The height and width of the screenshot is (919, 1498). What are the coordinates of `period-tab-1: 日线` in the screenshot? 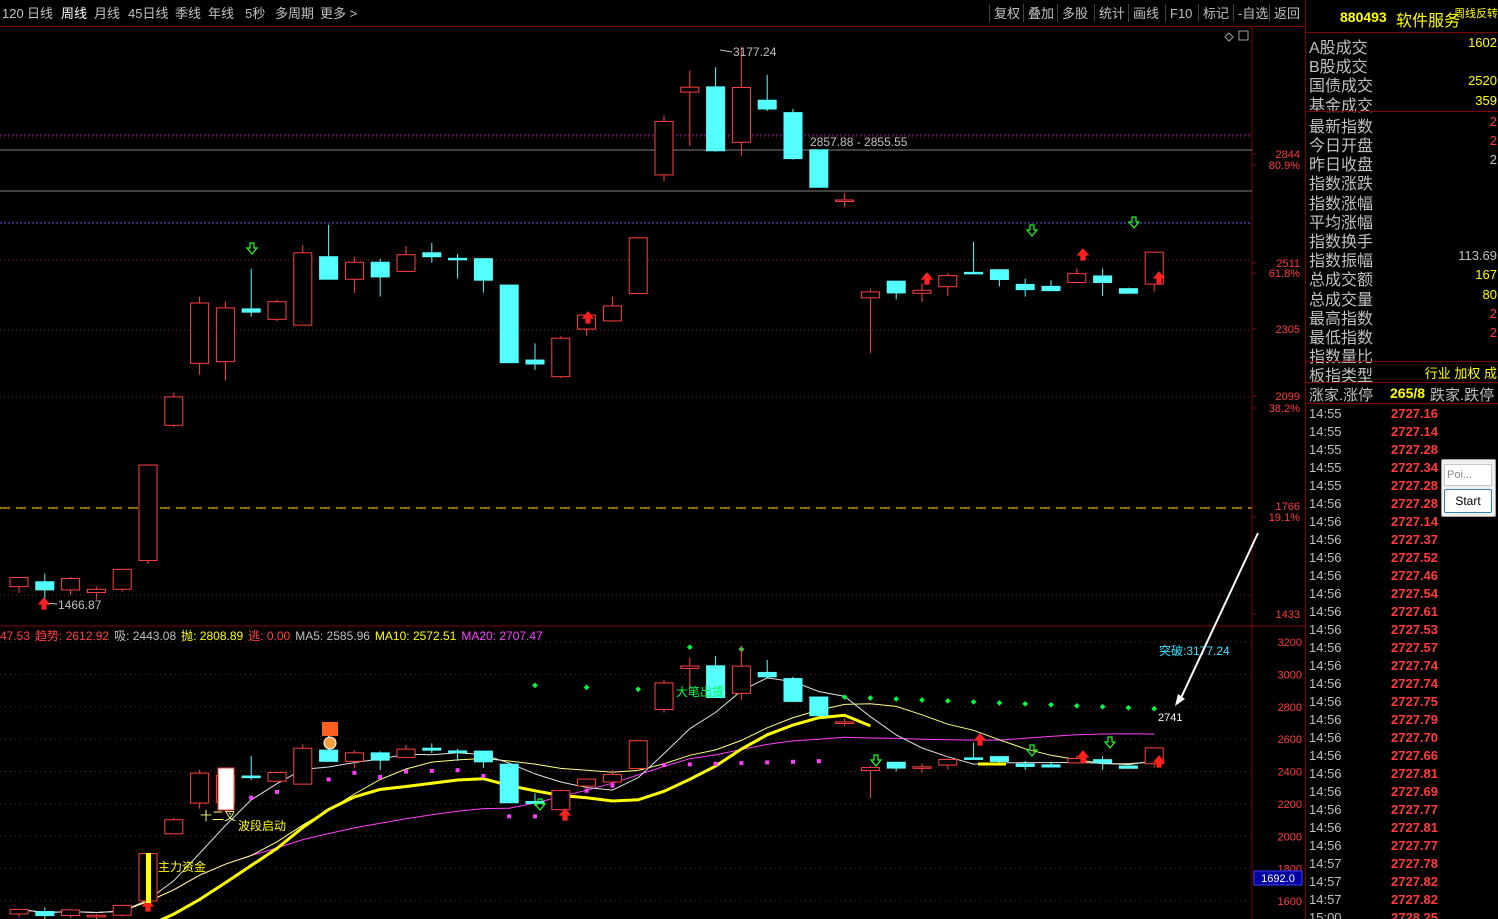 It's located at (40, 13).